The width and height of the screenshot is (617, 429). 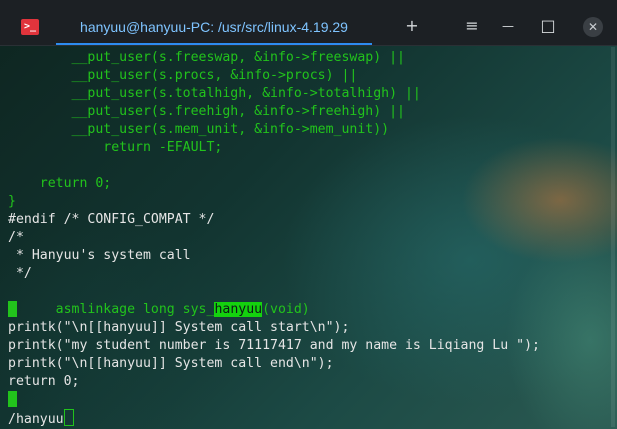 I want to click on new-tab-button: +, so click(x=412, y=26).